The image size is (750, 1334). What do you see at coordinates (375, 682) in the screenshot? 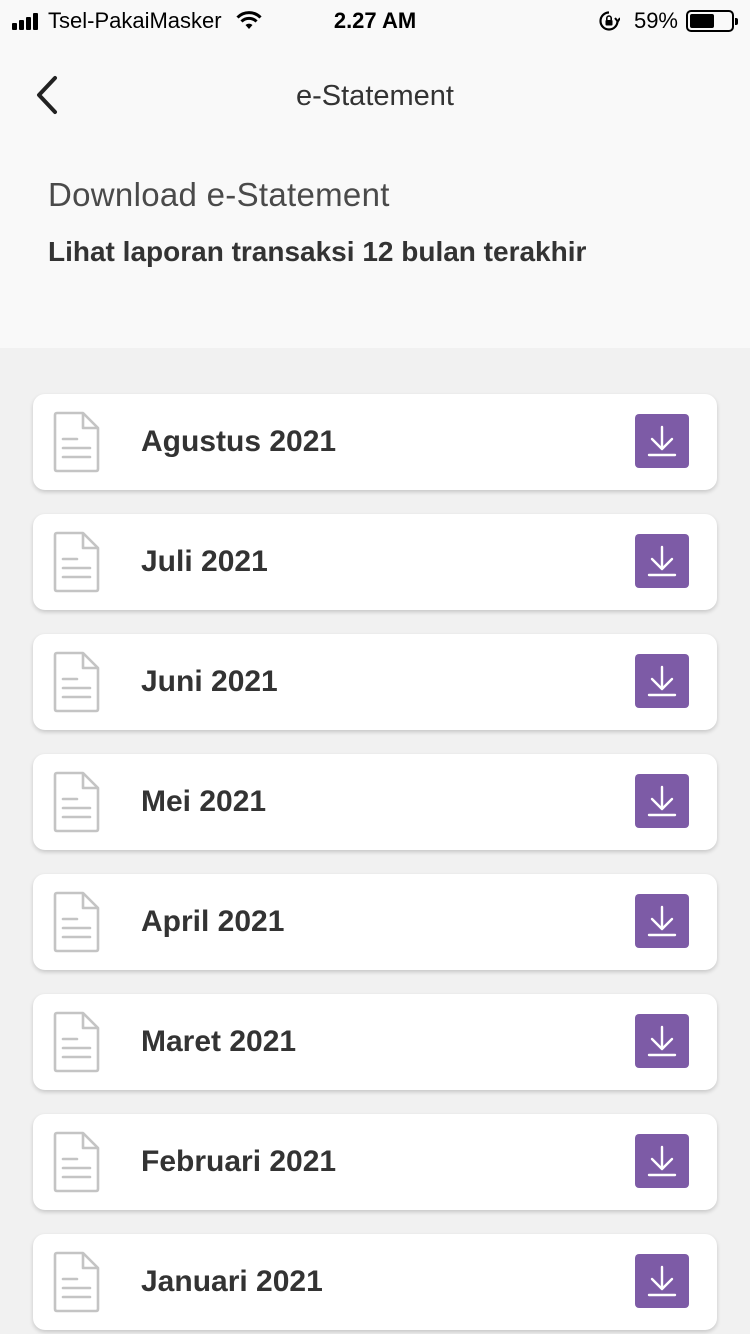
I see `statement-item: Juni 2021` at bounding box center [375, 682].